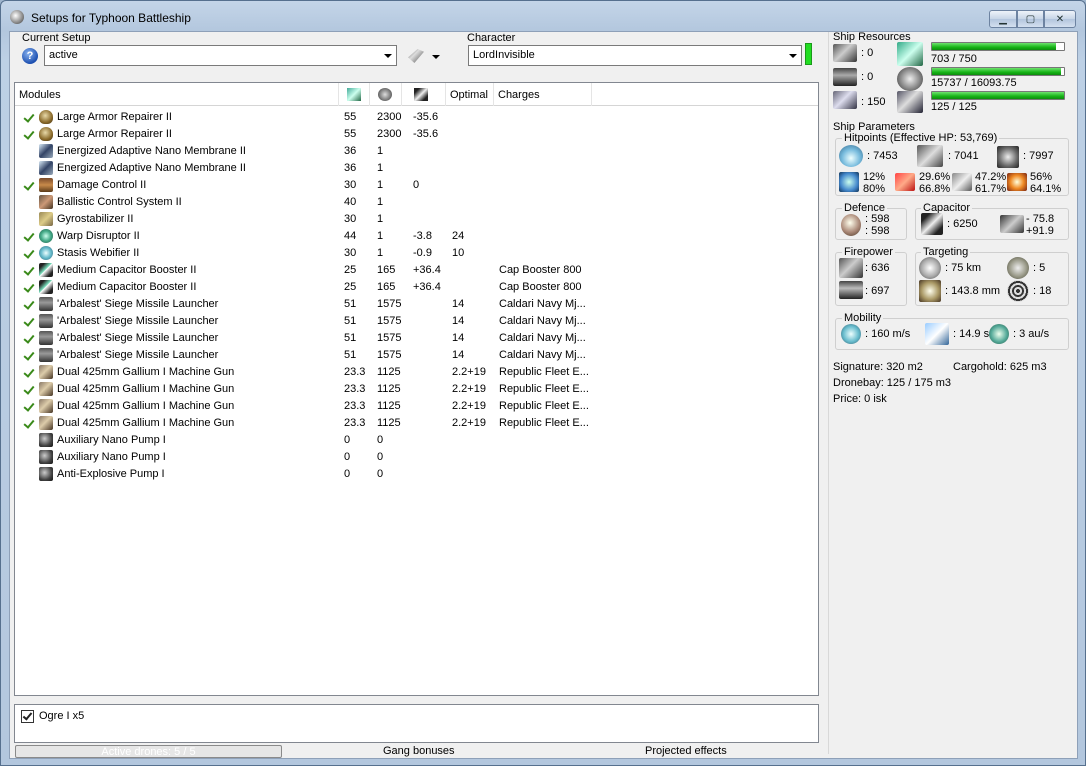  Describe the element at coordinates (416, 185) in the screenshot. I see `module-row: Damage Control II 30 1 0` at that location.